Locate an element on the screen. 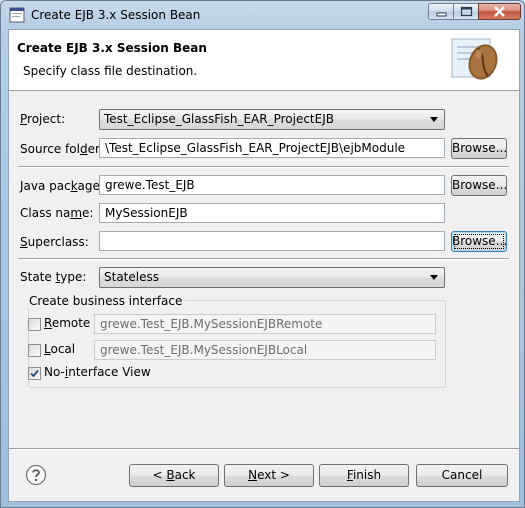 This screenshot has width=525, height=508. java-package-label: Java package: is located at coordinates (62, 186).